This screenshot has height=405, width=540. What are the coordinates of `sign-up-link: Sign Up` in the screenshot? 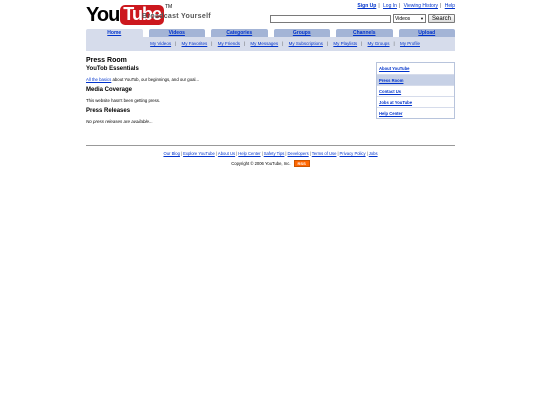 It's located at (366, 6).